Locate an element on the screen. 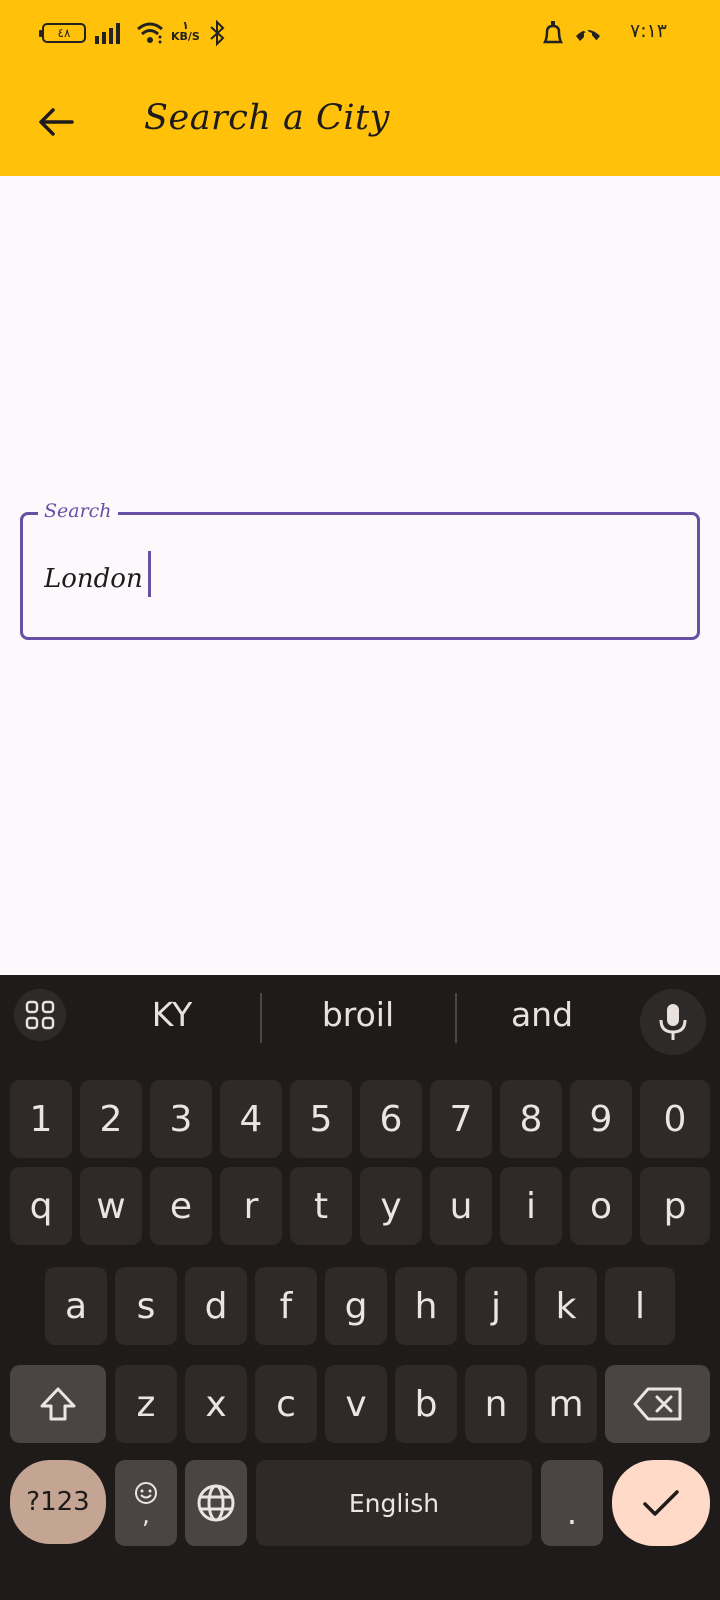 Image resolution: width=720 pixels, height=1600 pixels. key-i: i is located at coordinates (531, 1206).